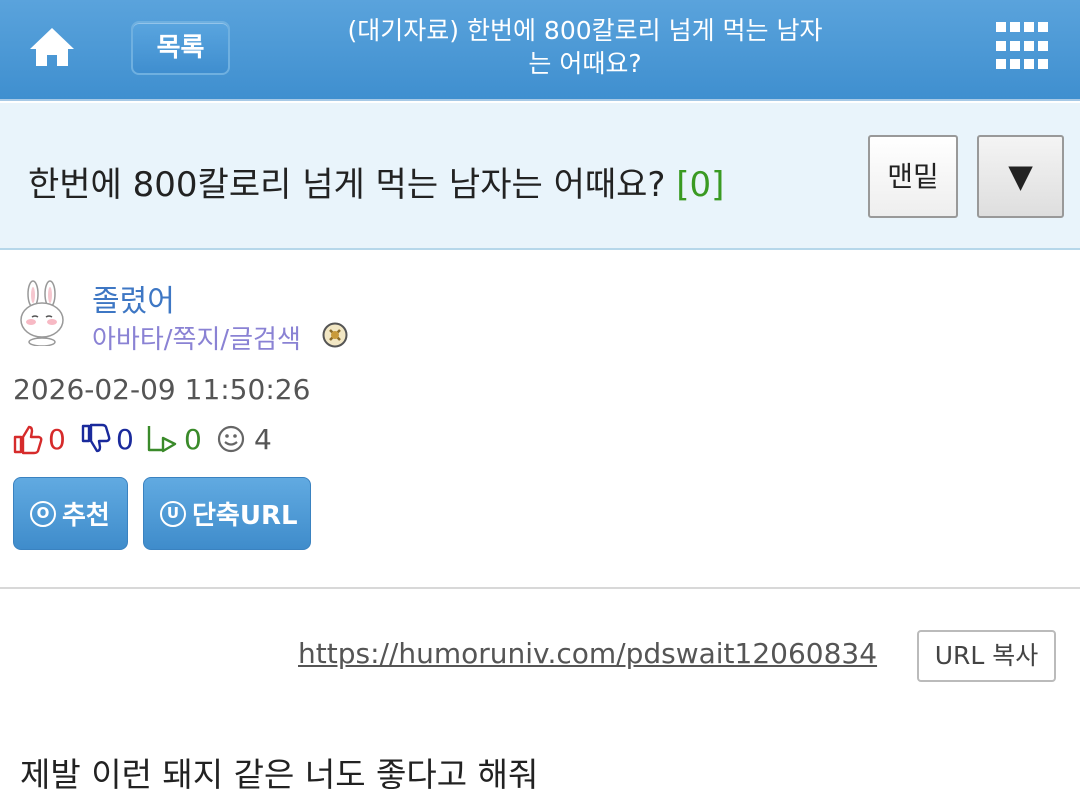 Image resolution: width=1080 pixels, height=807 pixels. Describe the element at coordinates (913, 176) in the screenshot. I see `scroll-bottom-button: 맨밑` at that location.